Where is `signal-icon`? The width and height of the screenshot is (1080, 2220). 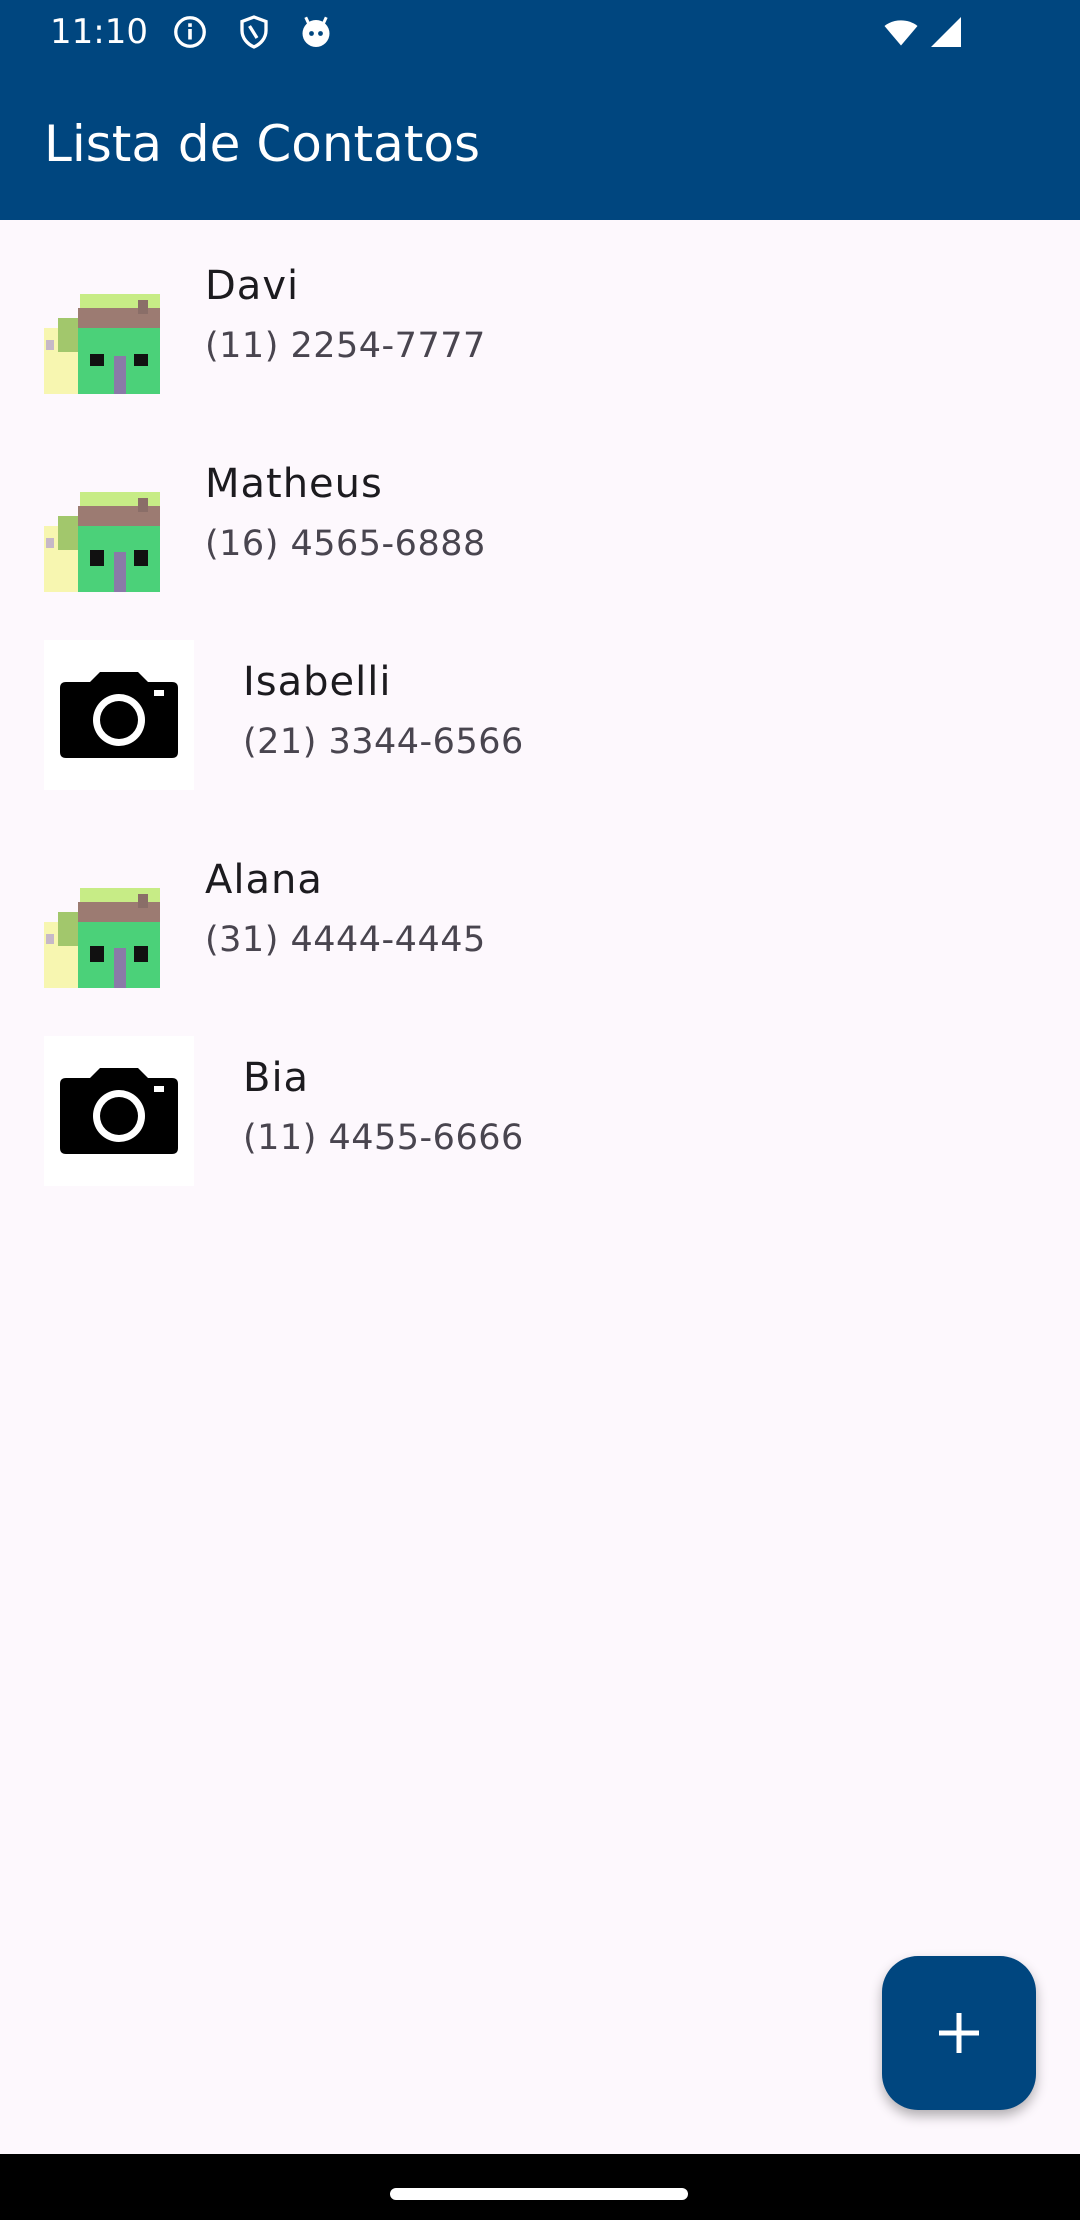 signal-icon is located at coordinates (946, 32).